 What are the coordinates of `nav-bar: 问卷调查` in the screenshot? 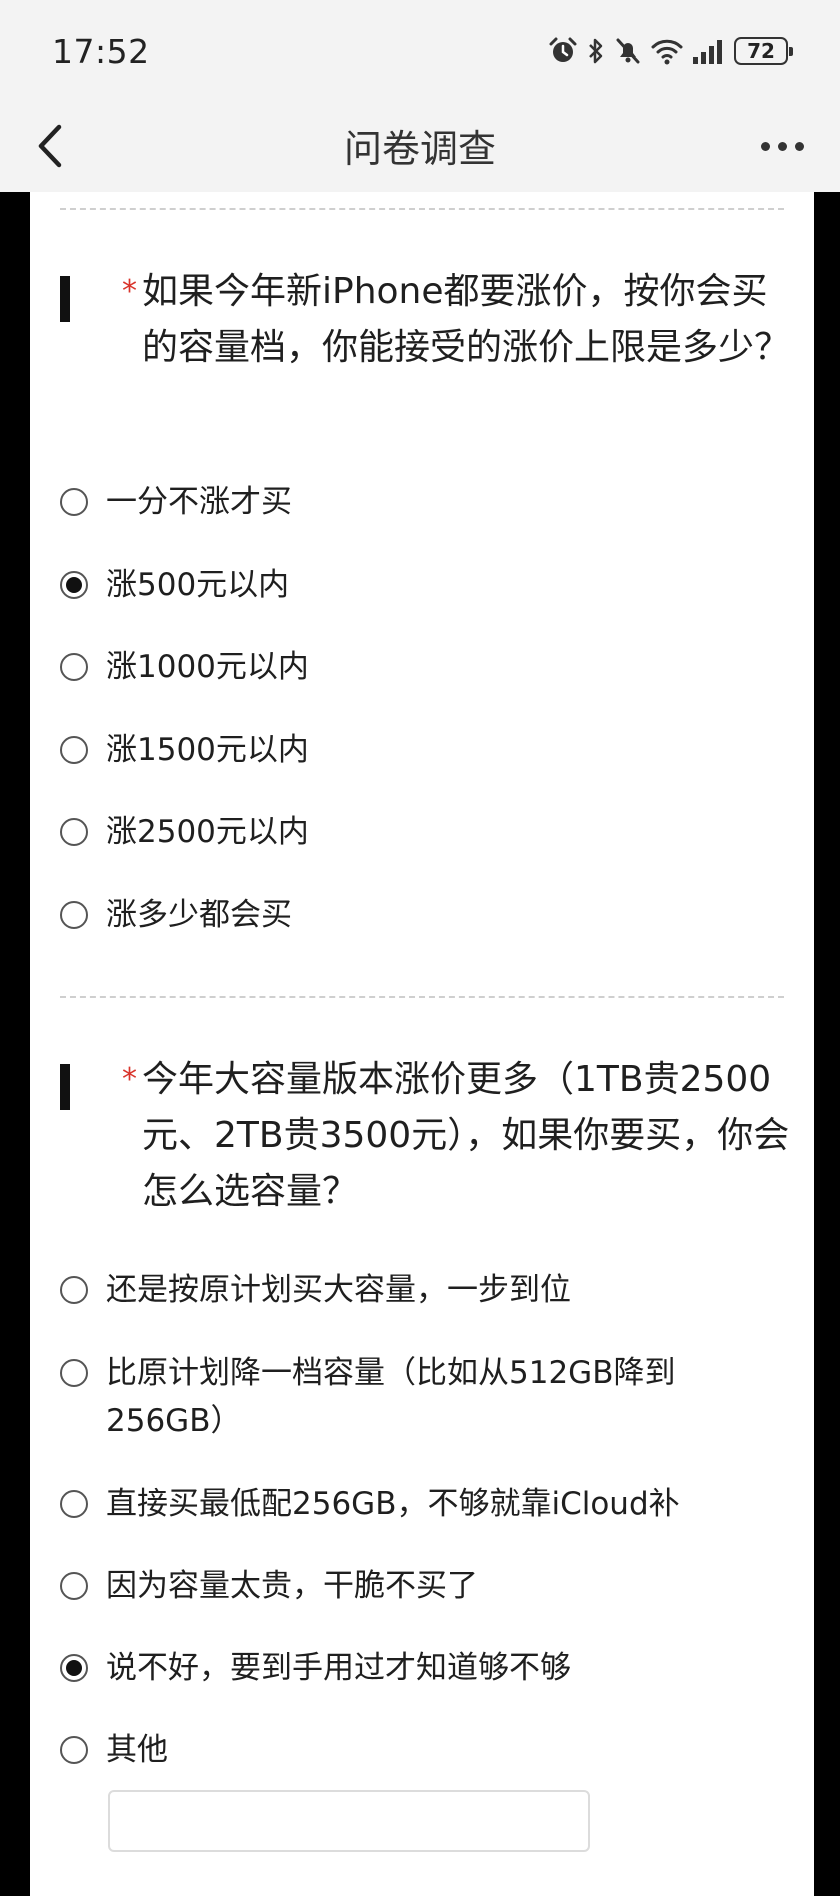 It's located at (420, 146).